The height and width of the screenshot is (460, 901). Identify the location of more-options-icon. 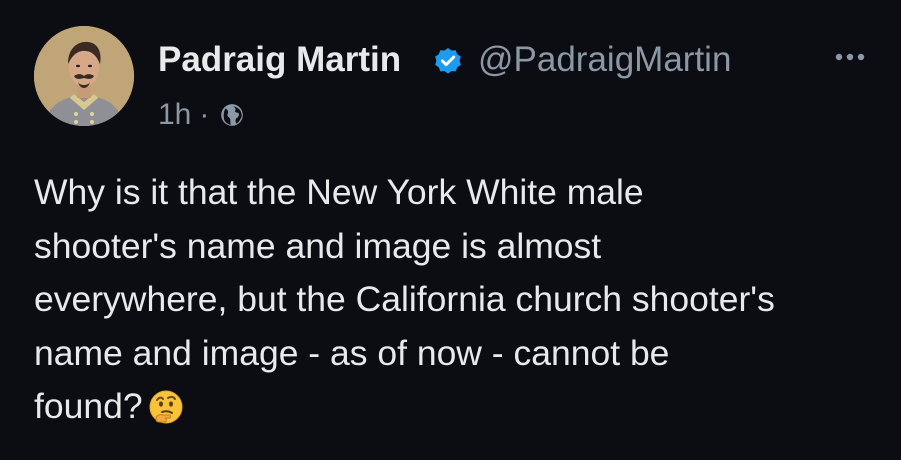
(850, 57).